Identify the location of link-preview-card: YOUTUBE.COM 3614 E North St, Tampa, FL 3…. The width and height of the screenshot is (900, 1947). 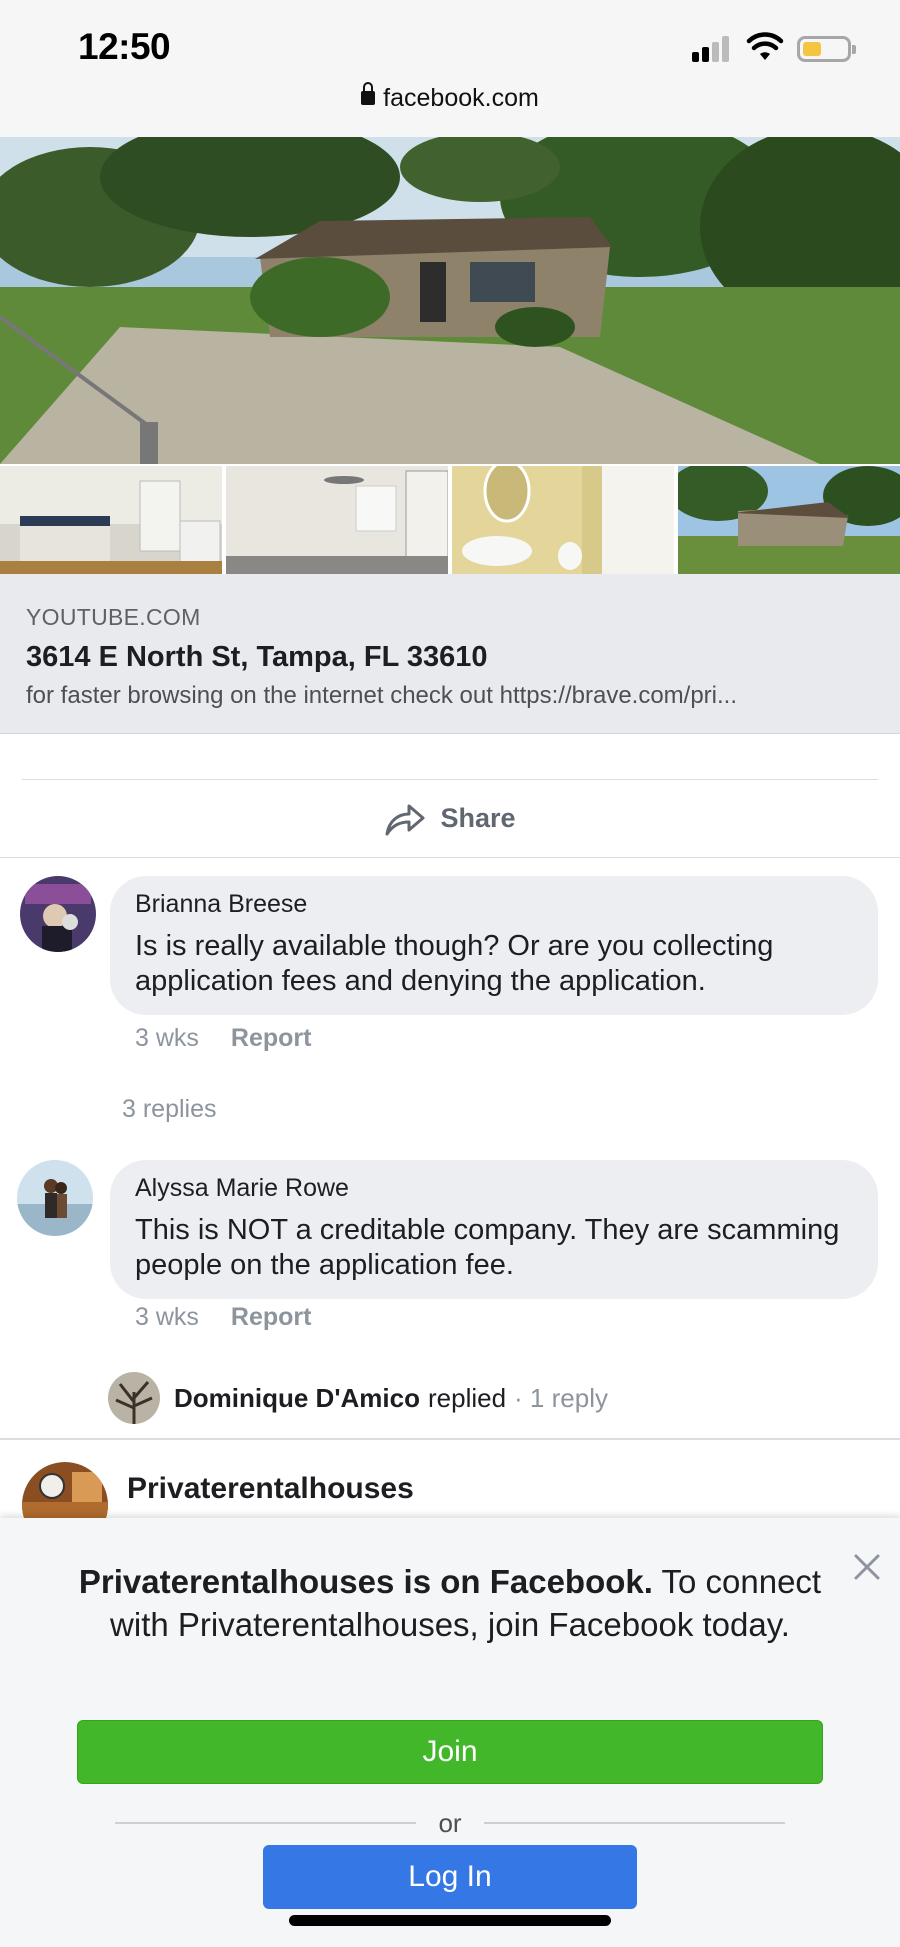
(450, 654).